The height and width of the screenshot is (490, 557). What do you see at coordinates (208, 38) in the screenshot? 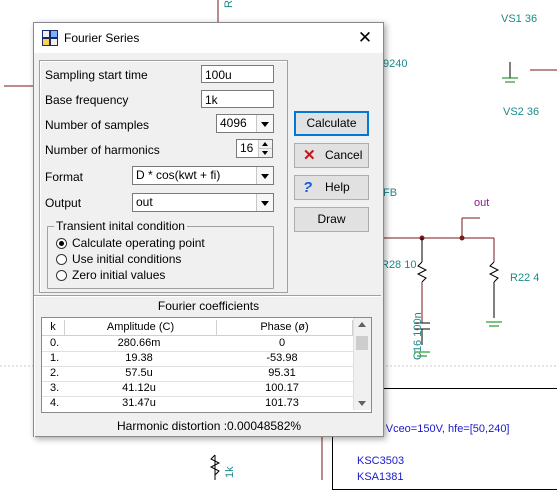
I see `title-bar: Fourier Series ✕` at bounding box center [208, 38].